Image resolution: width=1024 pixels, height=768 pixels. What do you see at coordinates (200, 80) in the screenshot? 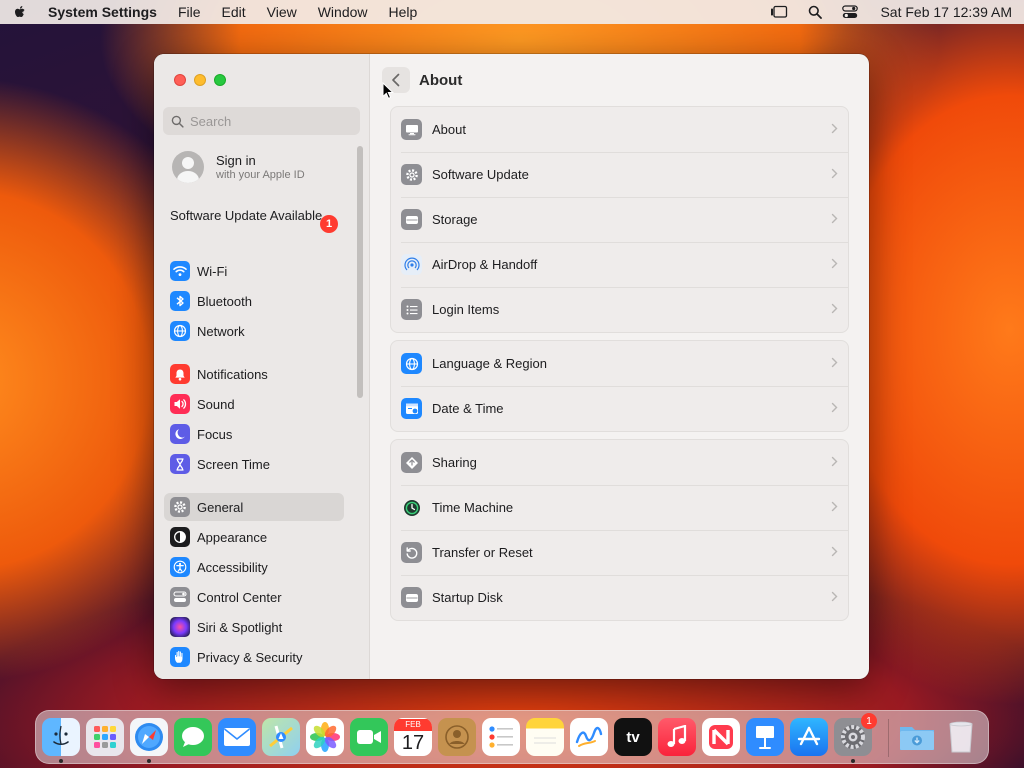
I see `minimize-button` at bounding box center [200, 80].